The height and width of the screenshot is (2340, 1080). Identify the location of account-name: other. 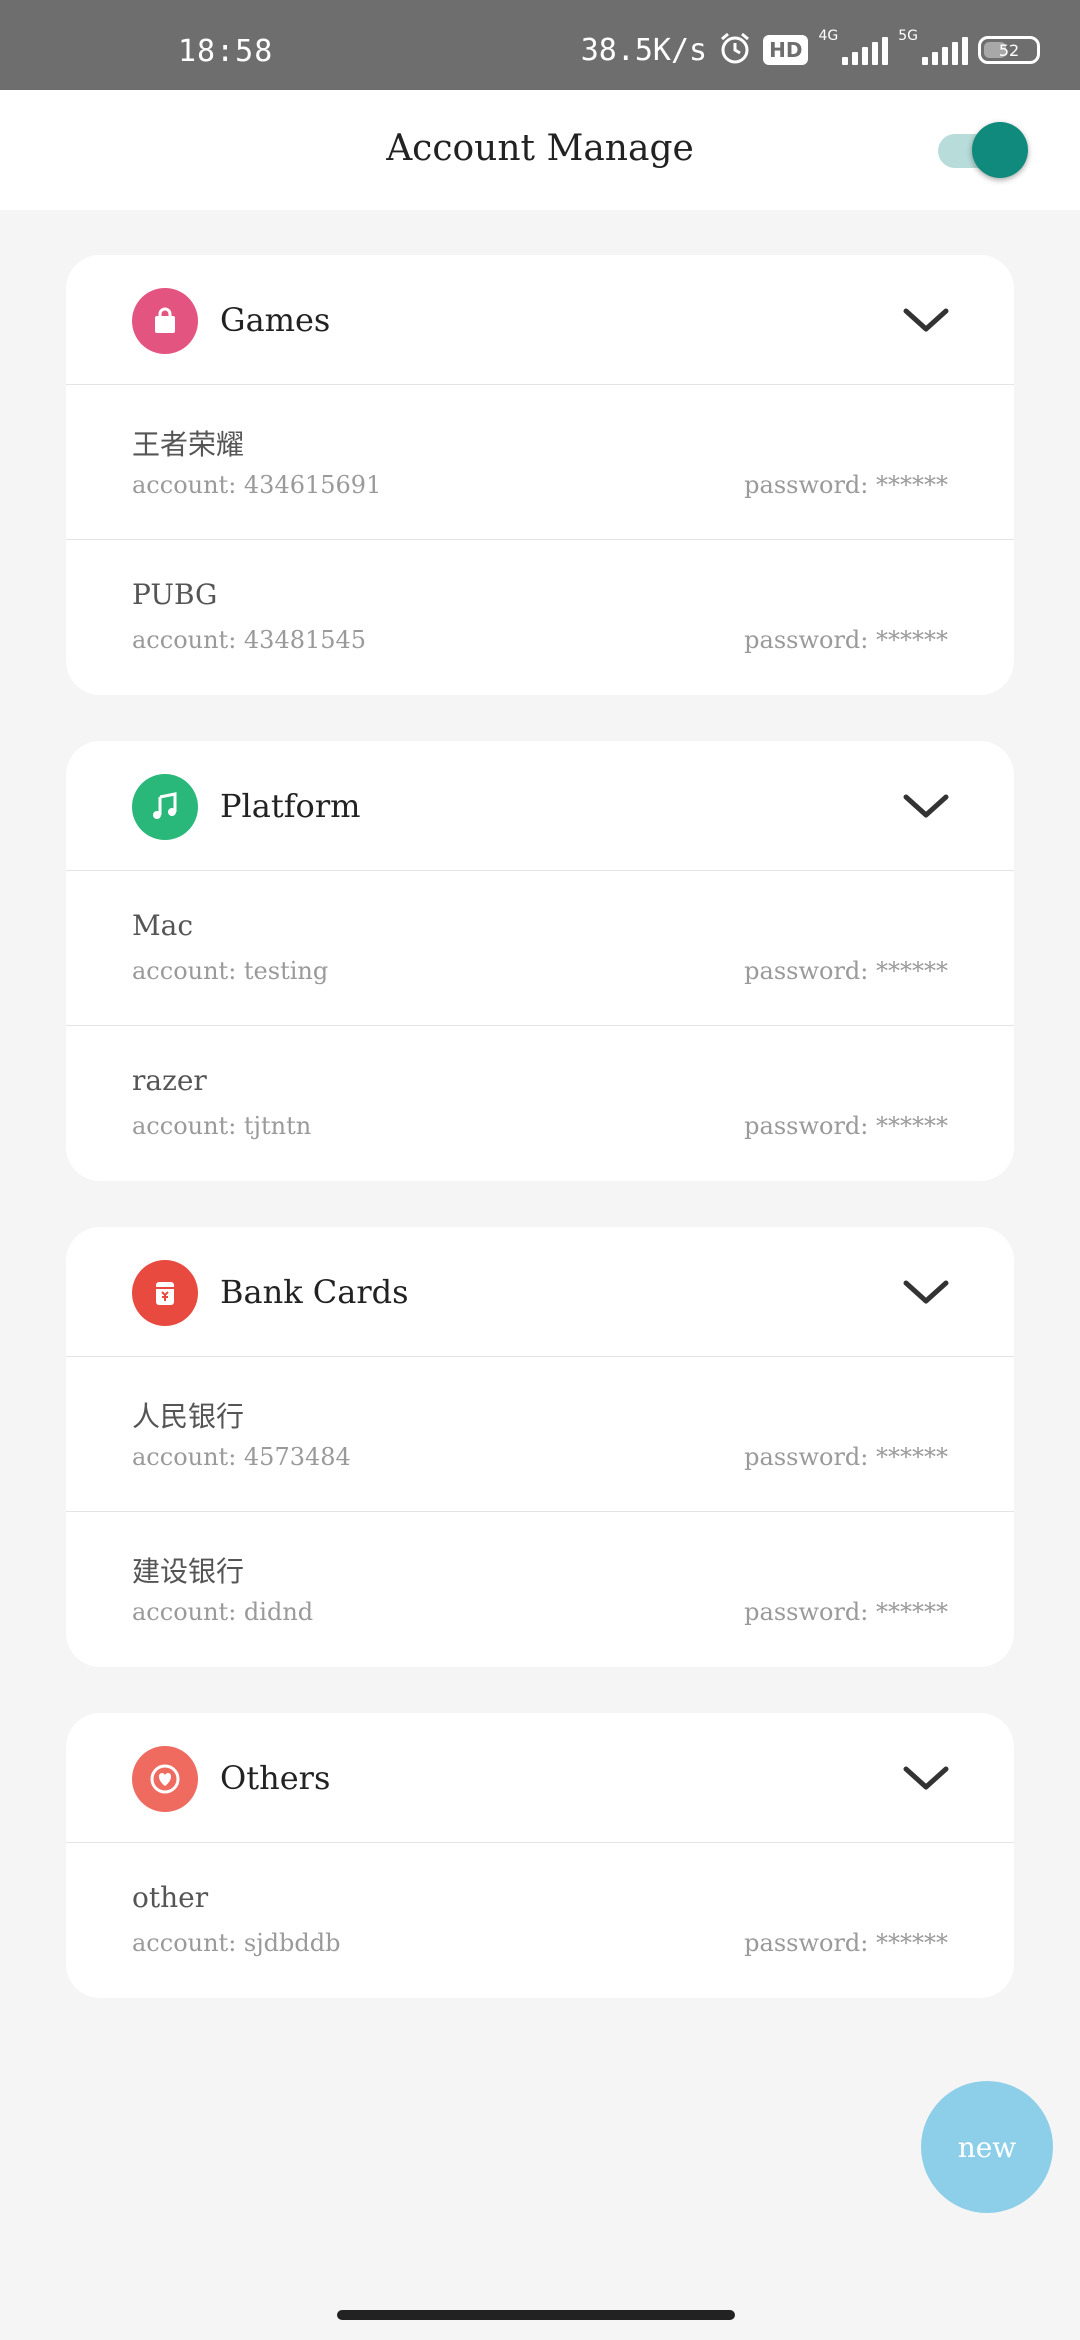
(170, 1897).